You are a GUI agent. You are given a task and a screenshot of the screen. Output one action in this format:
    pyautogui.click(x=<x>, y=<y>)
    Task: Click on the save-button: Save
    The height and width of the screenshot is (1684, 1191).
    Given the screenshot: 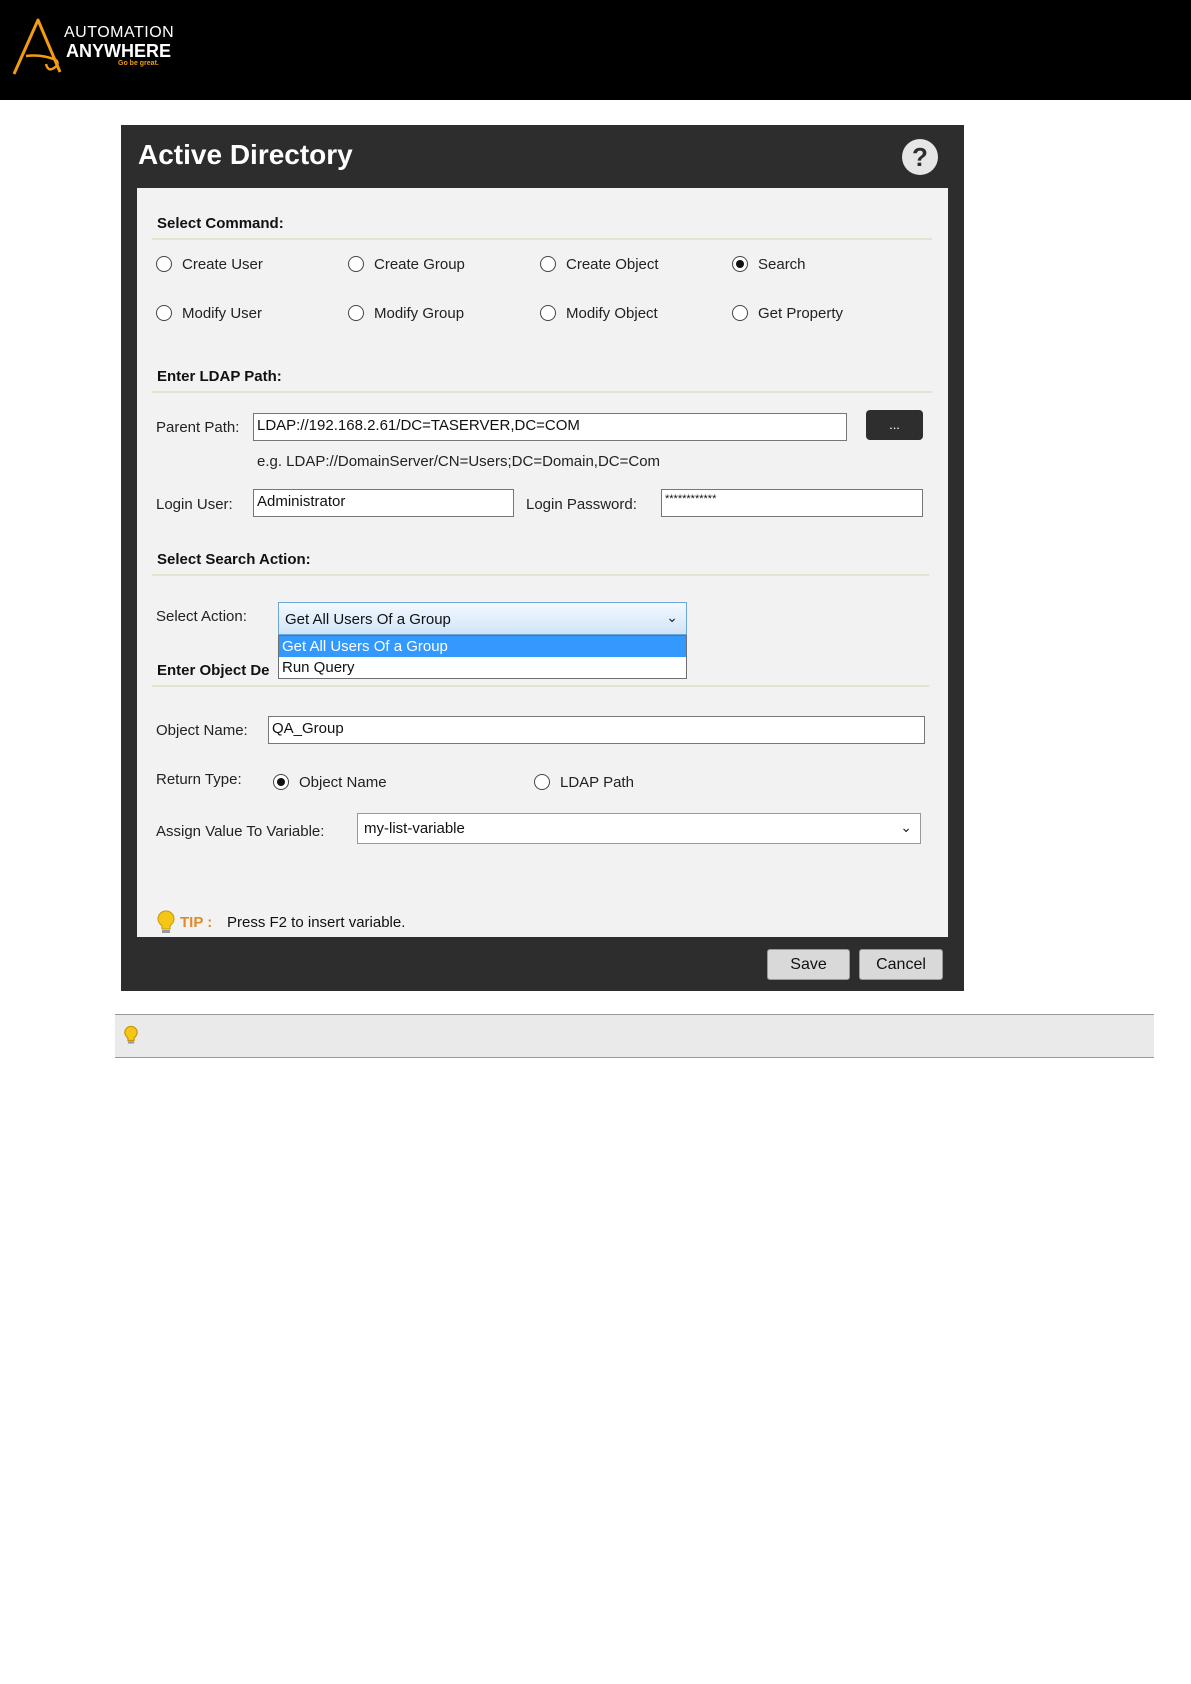 What is the action you would take?
    pyautogui.click(x=808, y=964)
    